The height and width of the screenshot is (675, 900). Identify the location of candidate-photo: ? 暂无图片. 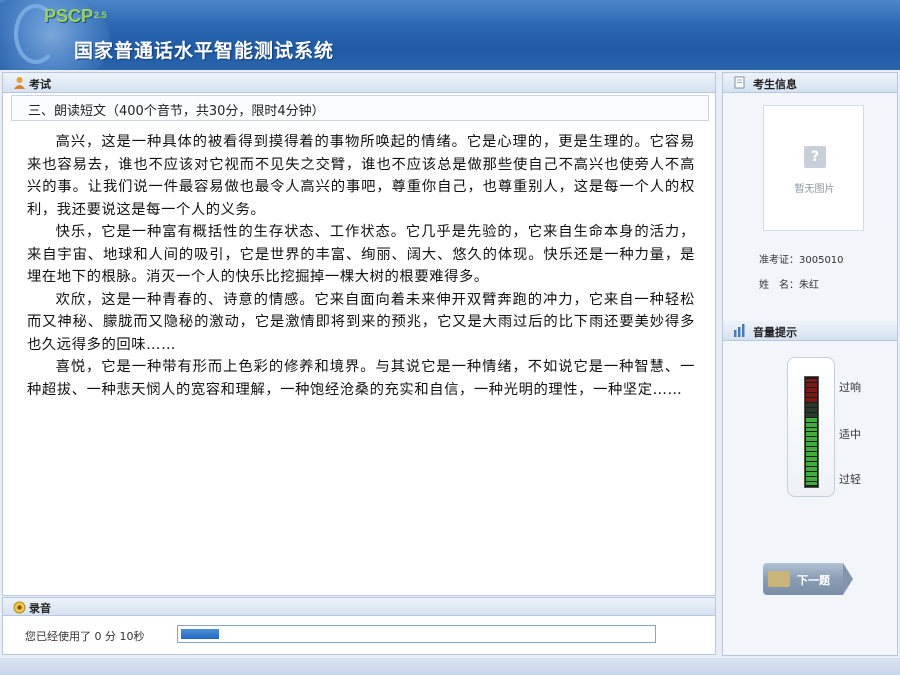
(813, 168).